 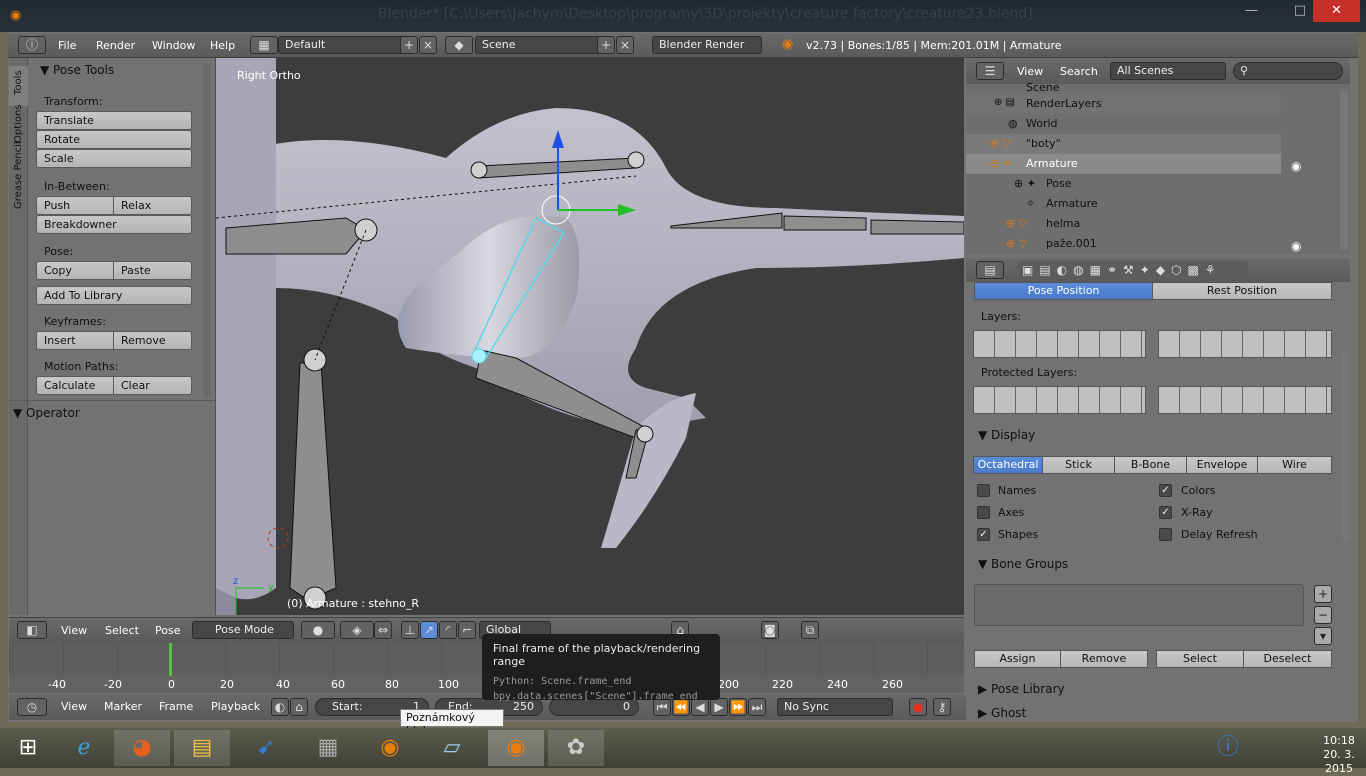 I want to click on remove-scene-icon: ×, so click(x=625, y=45).